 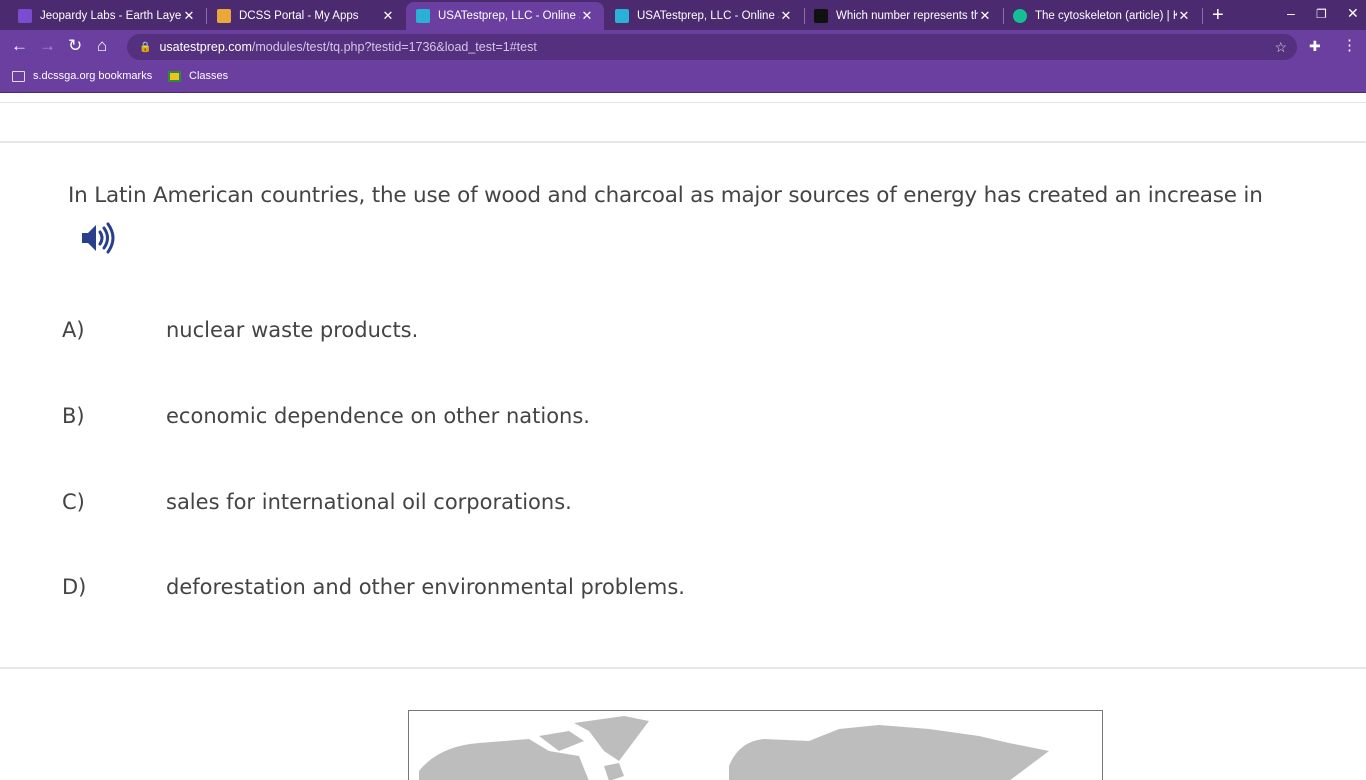 I want to click on lock-icon: 🔒, so click(x=145, y=47).